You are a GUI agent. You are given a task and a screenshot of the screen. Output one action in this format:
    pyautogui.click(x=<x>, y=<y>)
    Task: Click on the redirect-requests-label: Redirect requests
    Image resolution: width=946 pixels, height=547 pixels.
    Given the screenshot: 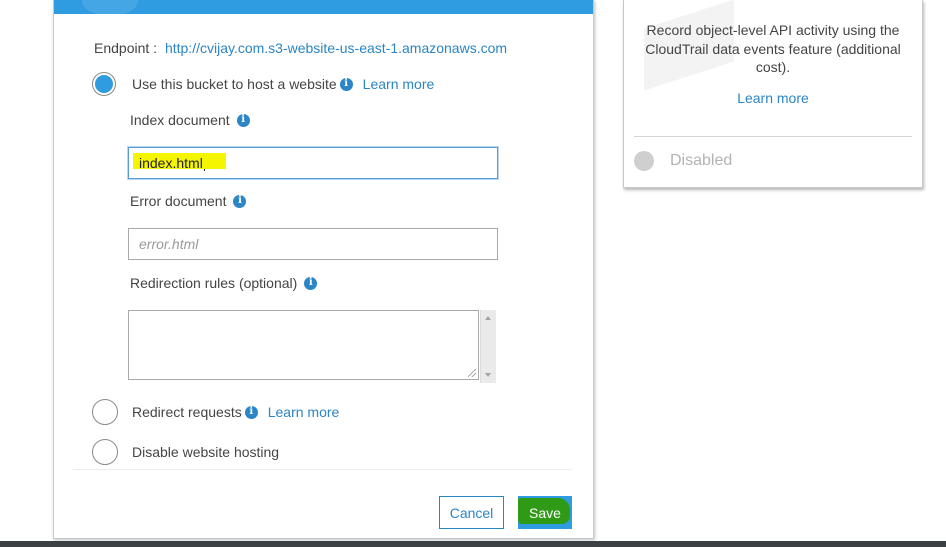 What is the action you would take?
    pyautogui.click(x=187, y=412)
    